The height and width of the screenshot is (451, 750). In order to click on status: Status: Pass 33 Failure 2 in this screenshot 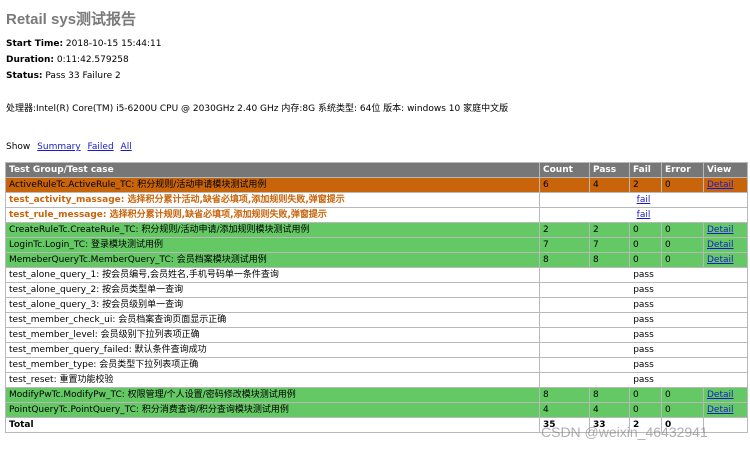, I will do `click(63, 76)`.